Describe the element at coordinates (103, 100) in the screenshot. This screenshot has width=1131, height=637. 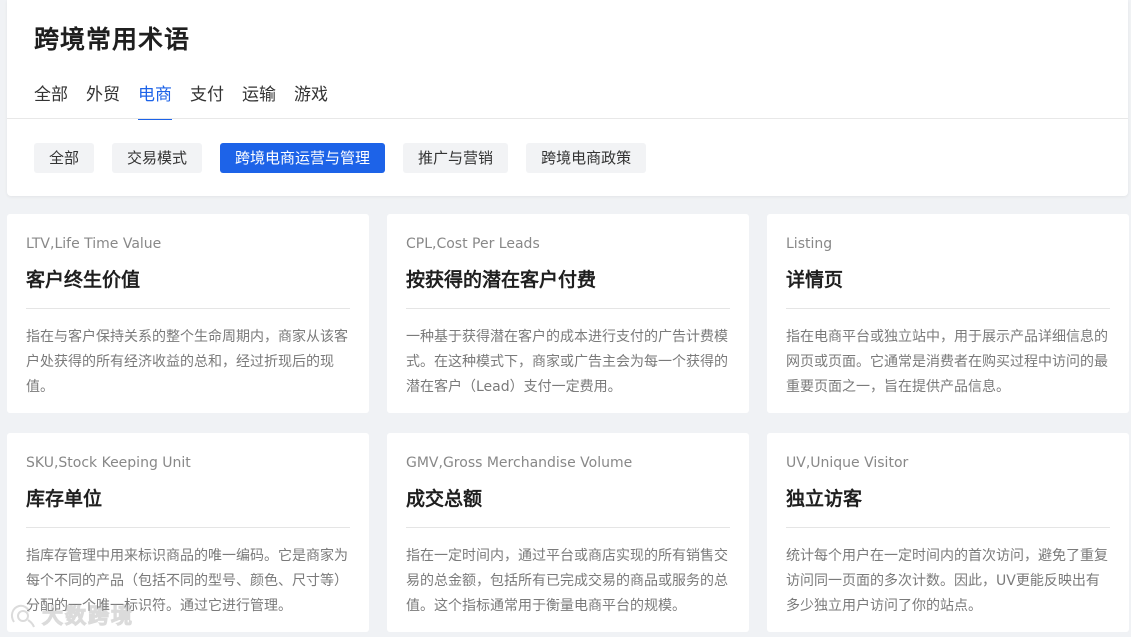
I see `tab-foreign-trade: 外贸` at that location.